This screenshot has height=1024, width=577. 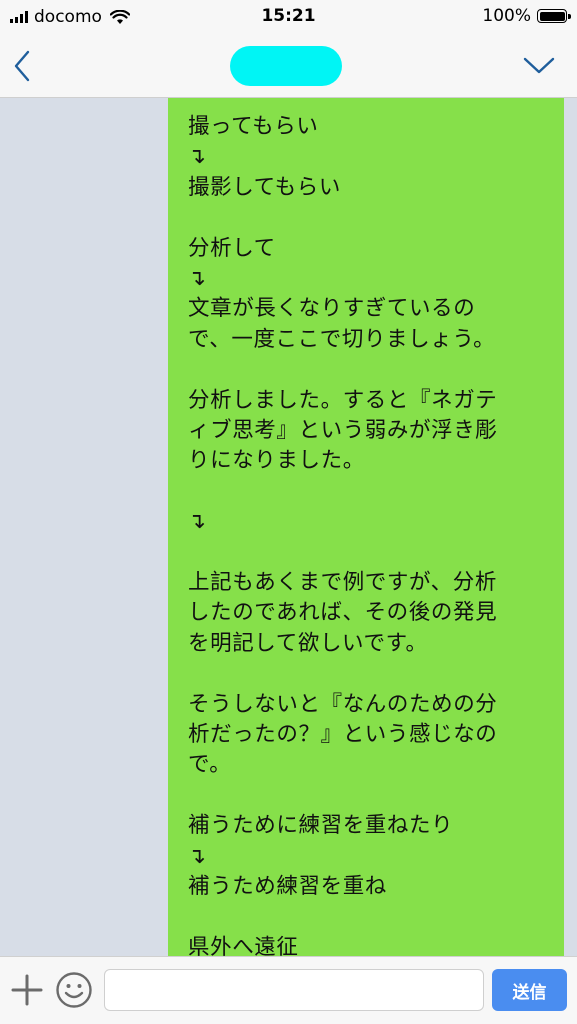 I want to click on message-line: 分析しました。すると『ネガテ, so click(x=343, y=400).